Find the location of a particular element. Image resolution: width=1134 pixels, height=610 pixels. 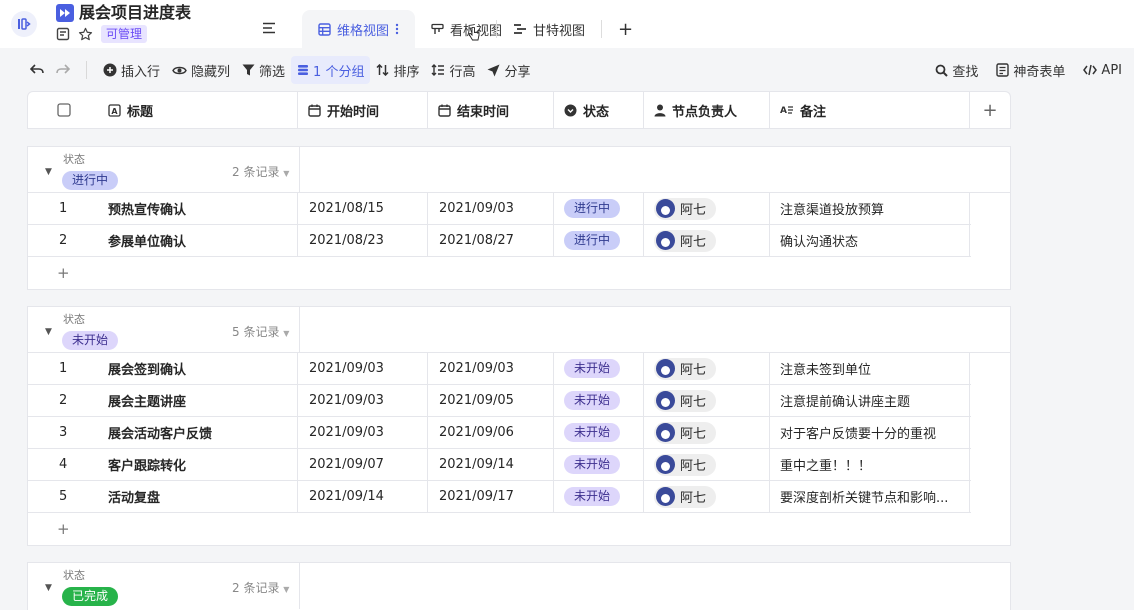

cell-end: 2021/08/27 is located at coordinates (491, 240).